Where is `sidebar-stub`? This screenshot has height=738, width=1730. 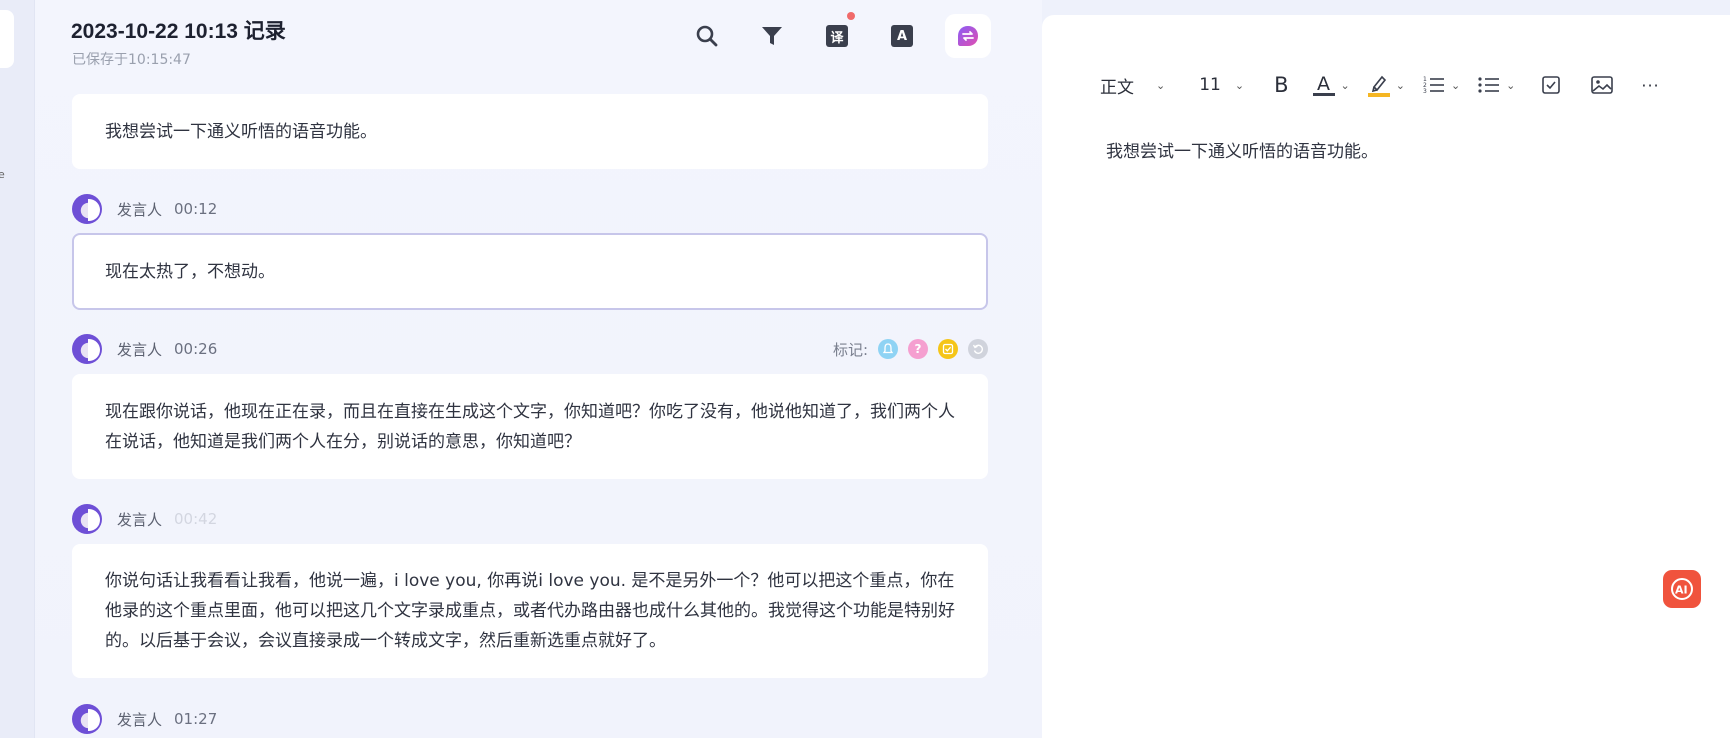
sidebar-stub is located at coordinates (7, 39).